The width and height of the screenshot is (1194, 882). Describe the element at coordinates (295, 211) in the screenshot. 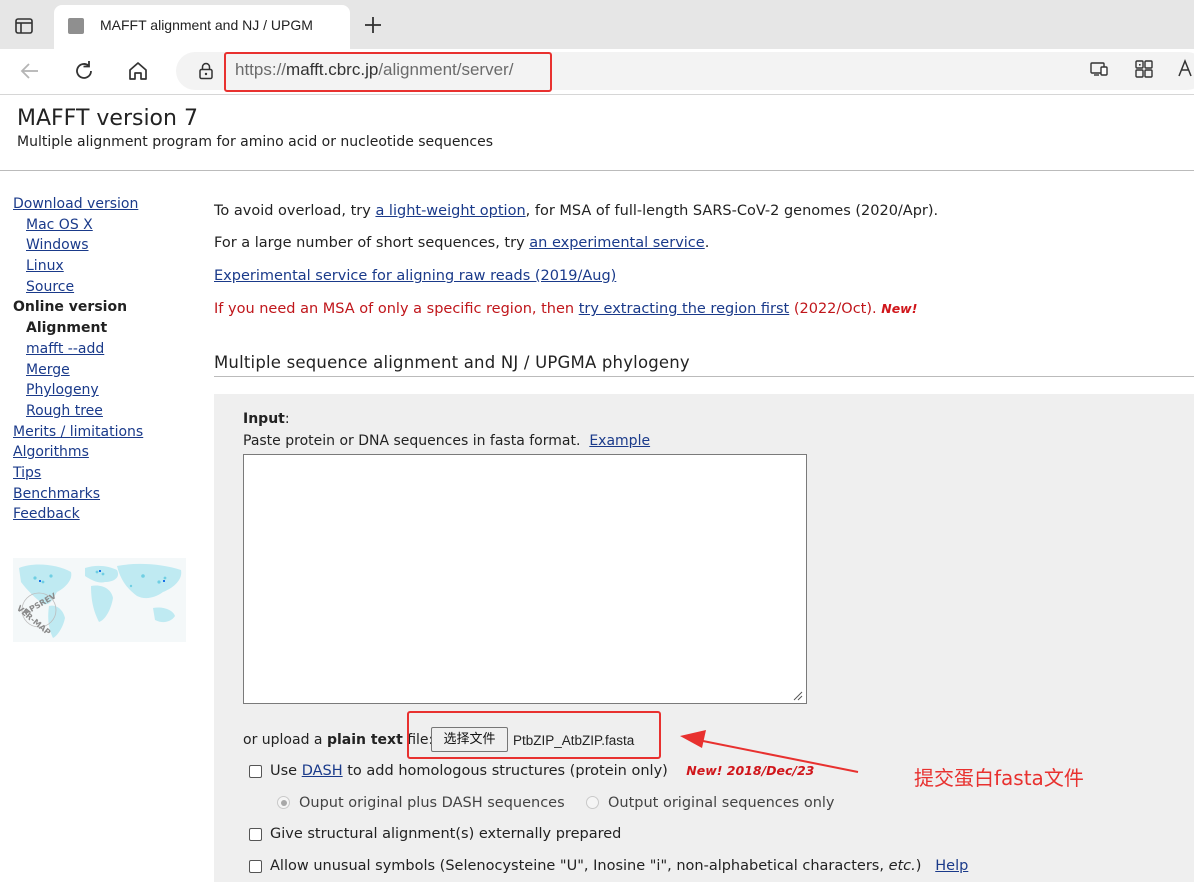

I see `notice-1-text-pre: To avoid overload, try` at that location.